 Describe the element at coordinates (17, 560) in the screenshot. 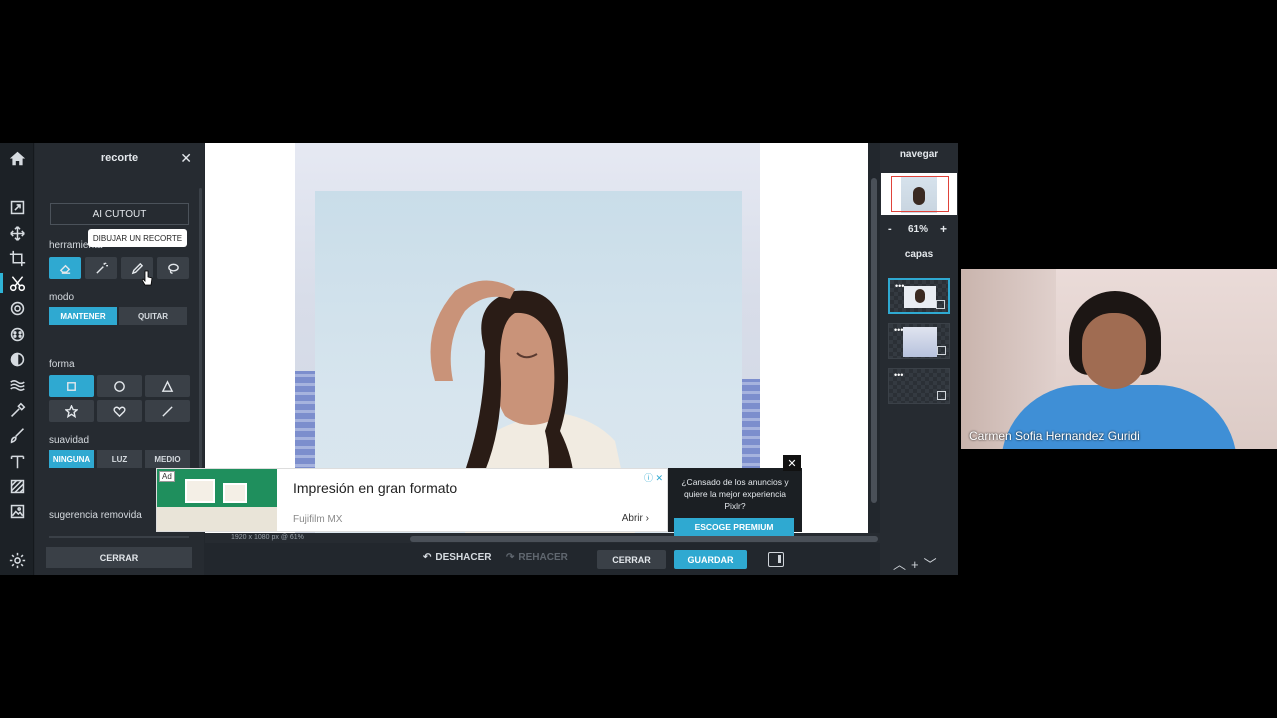

I see `settings-gear-icon` at that location.